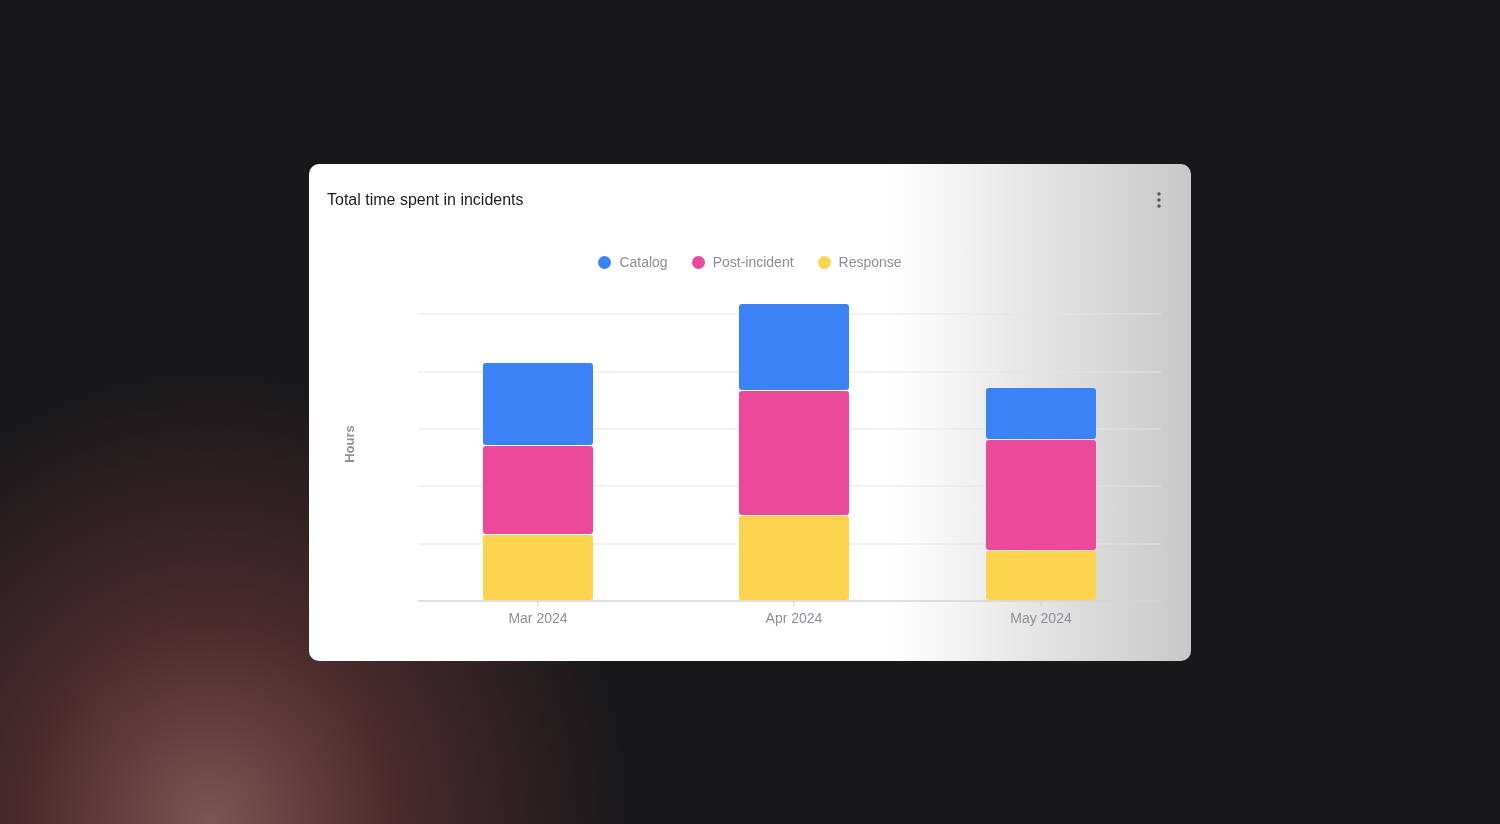  Describe the element at coordinates (1159, 200) in the screenshot. I see `more-options-icon` at that location.